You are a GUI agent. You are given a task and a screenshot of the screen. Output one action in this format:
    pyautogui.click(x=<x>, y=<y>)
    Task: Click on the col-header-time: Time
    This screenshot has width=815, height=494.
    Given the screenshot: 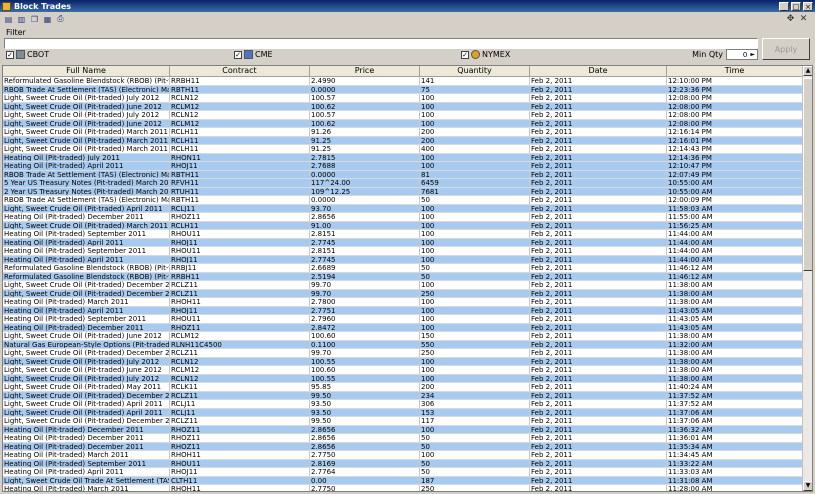 What is the action you would take?
    pyautogui.click(x=735, y=71)
    